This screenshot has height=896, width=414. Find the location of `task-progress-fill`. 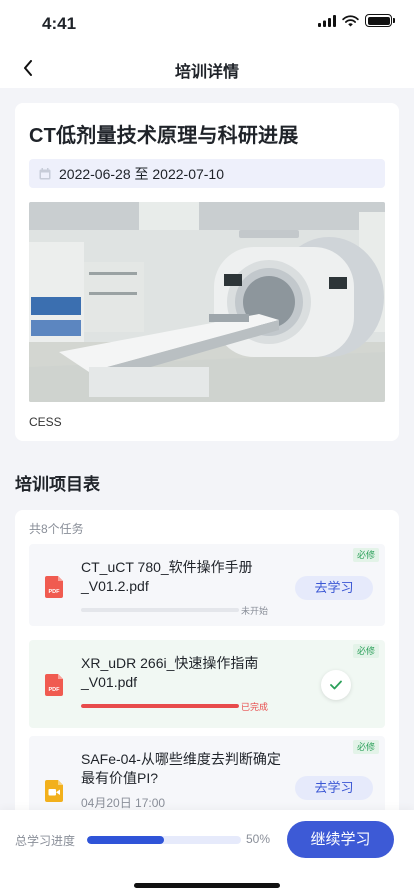

task-progress-fill is located at coordinates (160, 706).